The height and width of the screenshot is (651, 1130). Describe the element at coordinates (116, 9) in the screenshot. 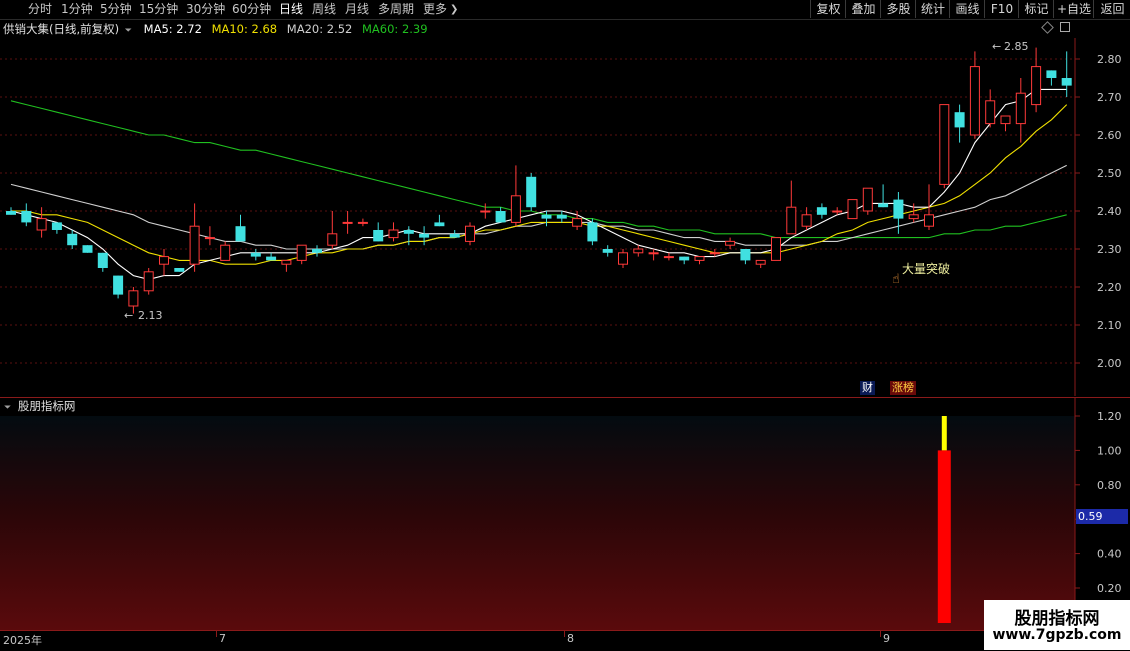

I see `period-tab-5min: 5分钟` at that location.